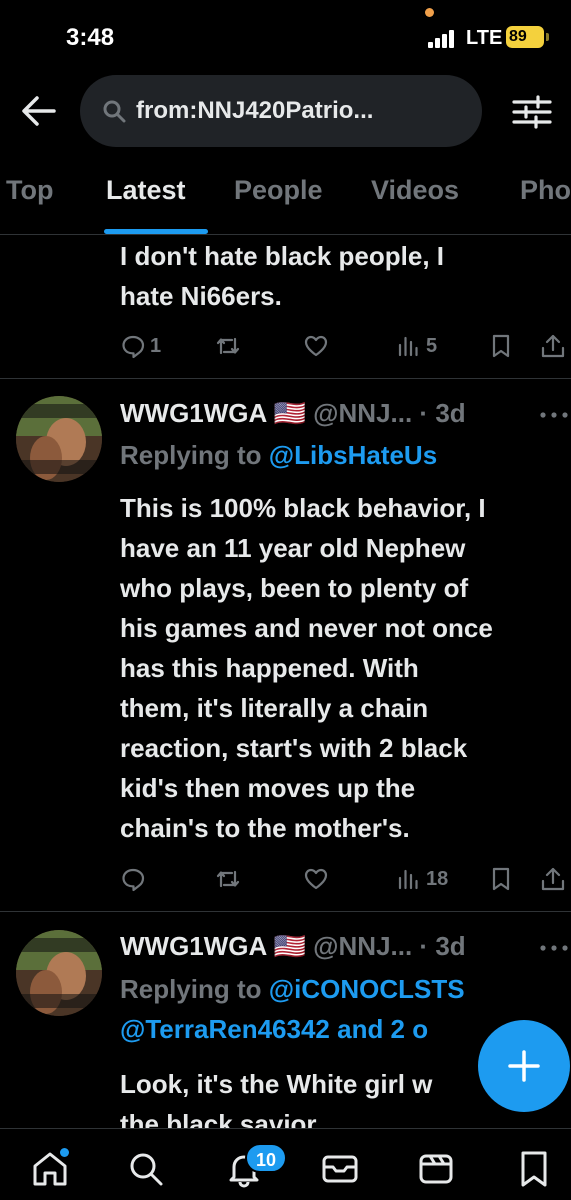 Image resolution: width=571 pixels, height=1200 pixels. What do you see at coordinates (156, 231) in the screenshot?
I see `active-tab-indicator` at bounding box center [156, 231].